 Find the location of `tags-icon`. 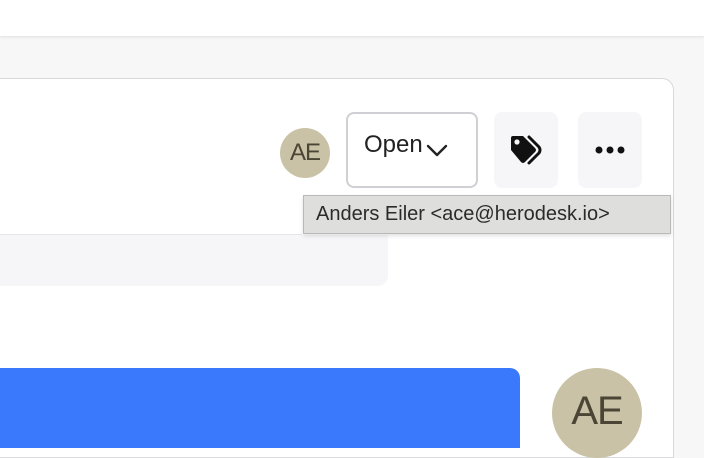

tags-icon is located at coordinates (526, 150).